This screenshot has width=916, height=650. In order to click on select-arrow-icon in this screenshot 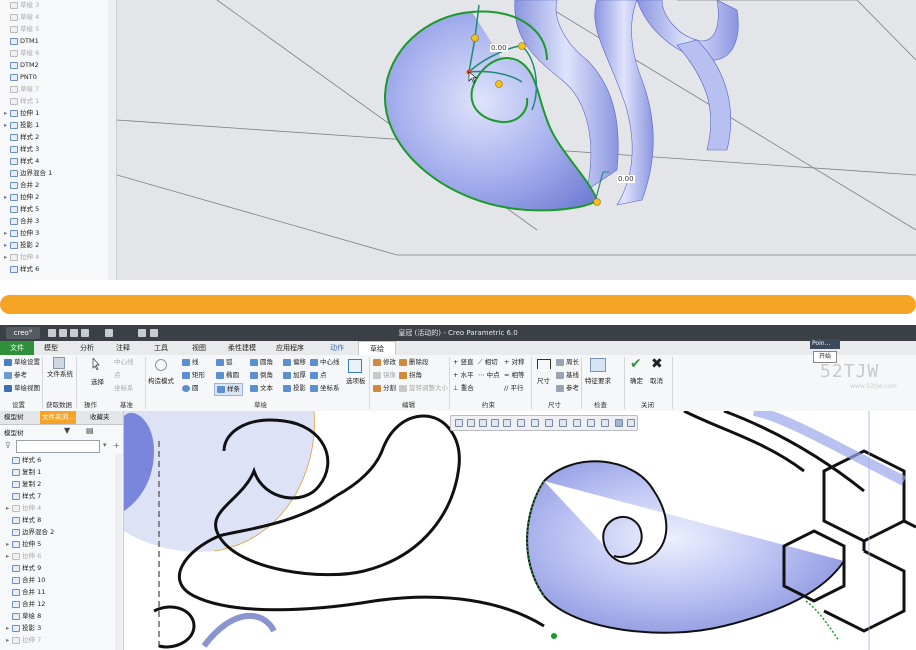, I will do `click(96, 364)`.